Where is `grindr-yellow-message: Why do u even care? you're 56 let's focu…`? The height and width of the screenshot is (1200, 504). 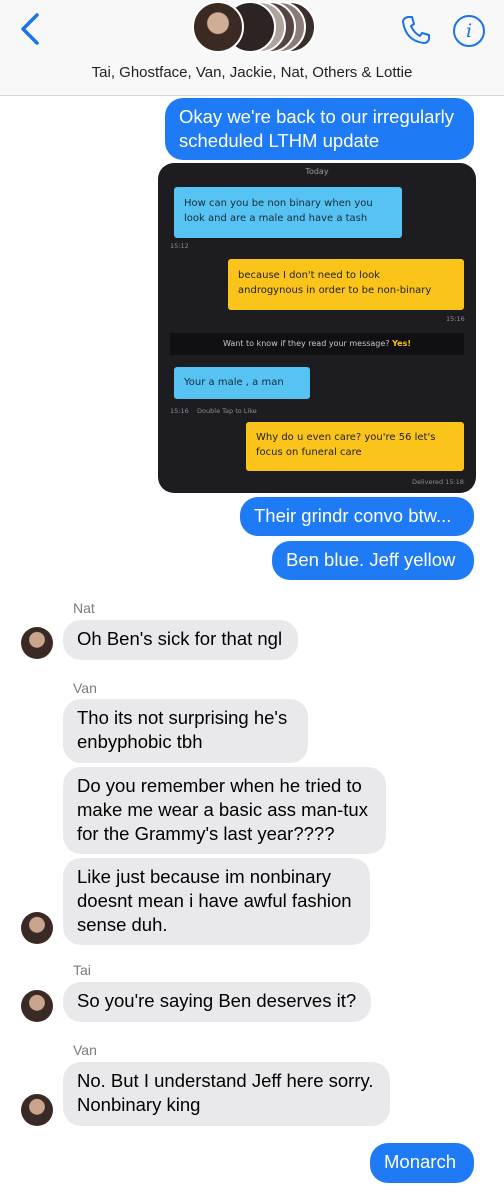
grindr-yellow-message: Why do u even care? you're 56 let's focu… is located at coordinates (355, 446).